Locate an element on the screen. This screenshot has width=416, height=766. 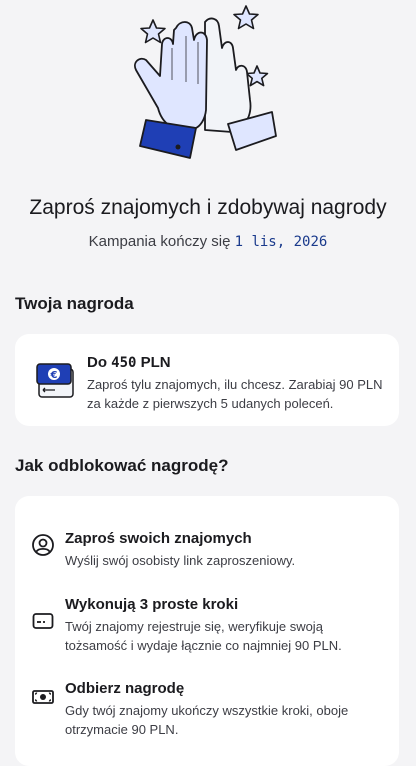
campaign-end-text: Kampania kończy się 1 lis, 2026 is located at coordinates (208, 241).